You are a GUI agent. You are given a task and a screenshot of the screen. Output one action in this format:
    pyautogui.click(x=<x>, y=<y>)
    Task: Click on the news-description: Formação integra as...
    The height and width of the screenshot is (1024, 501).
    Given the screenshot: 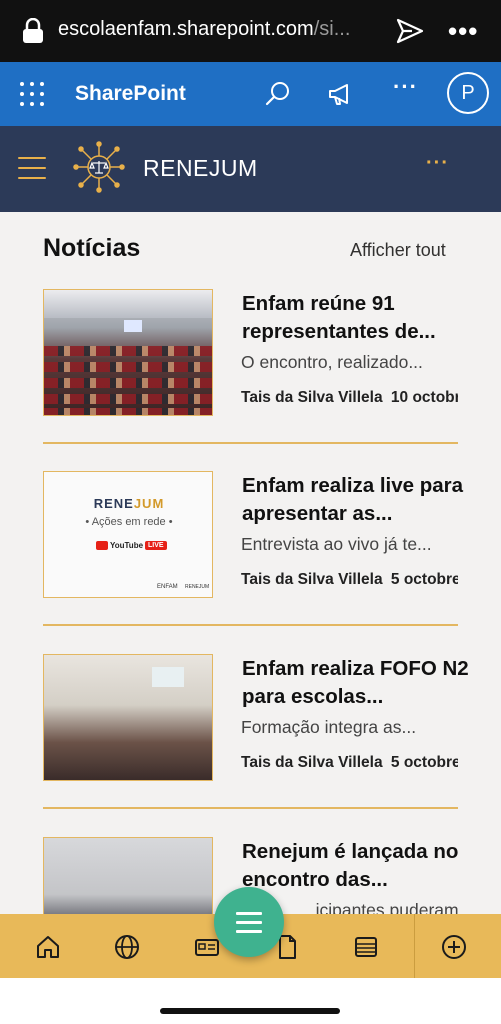 What is the action you would take?
    pyautogui.click(x=329, y=727)
    